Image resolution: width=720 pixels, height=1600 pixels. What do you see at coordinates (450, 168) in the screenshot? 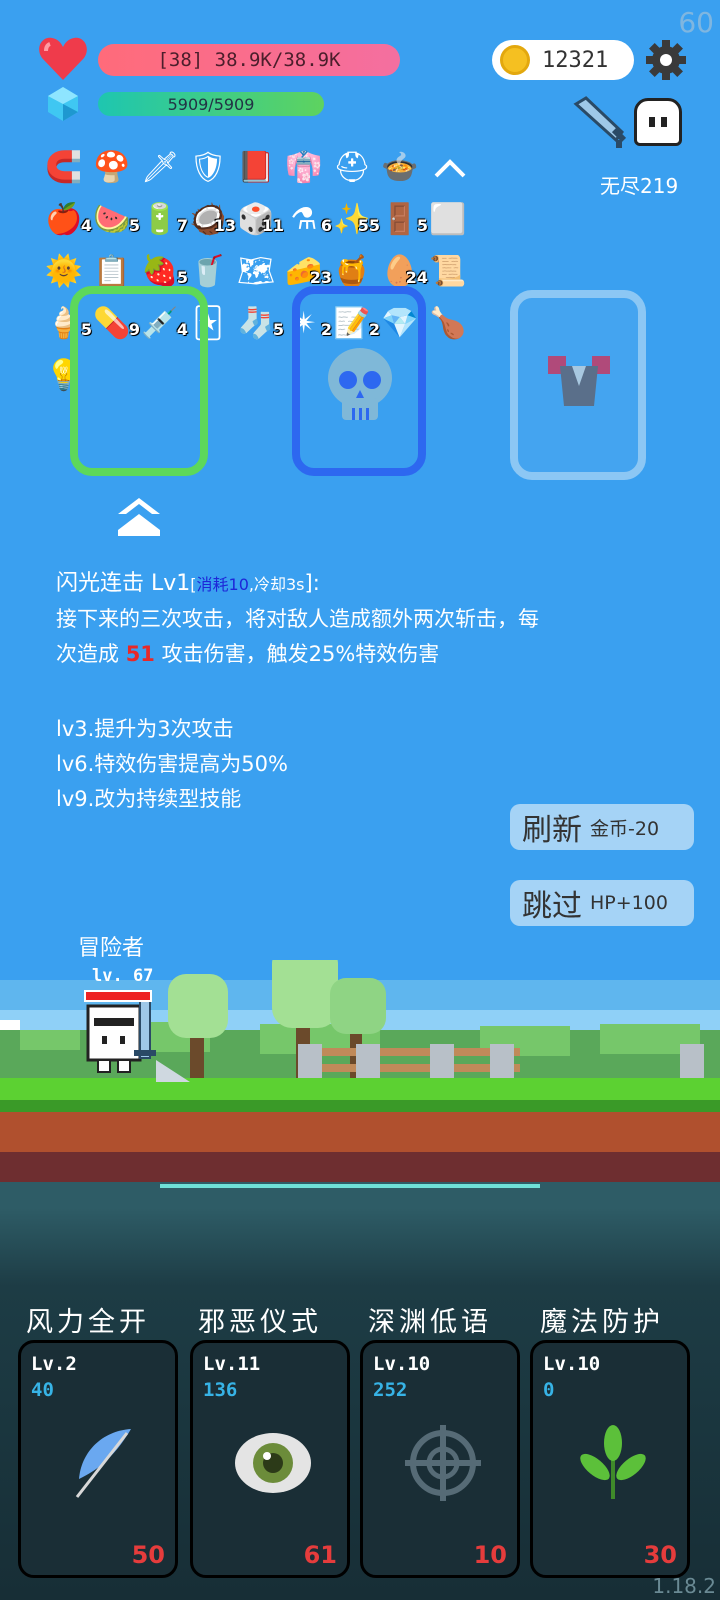
I see `chevron-up-icon` at bounding box center [450, 168].